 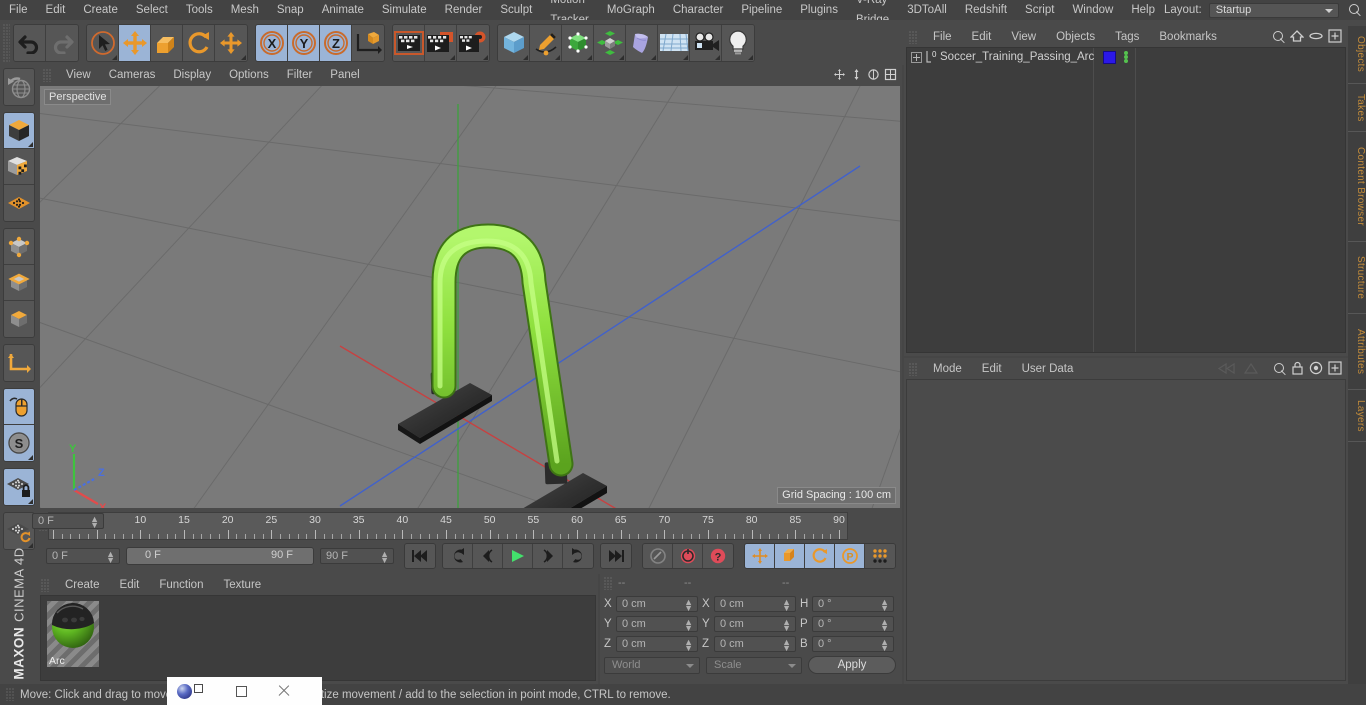 I want to click on coord-field-position-z: 0 cm ▲ ▼, so click(x=657, y=643).